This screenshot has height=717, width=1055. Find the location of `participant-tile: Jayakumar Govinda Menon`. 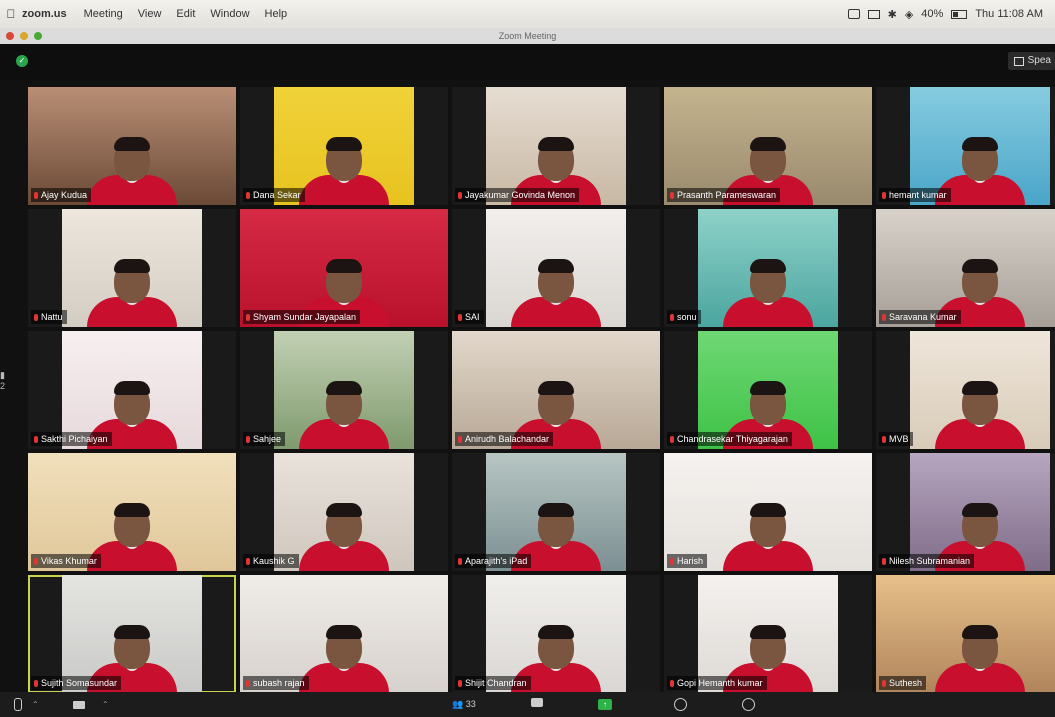

participant-tile: Jayakumar Govinda Menon is located at coordinates (556, 146).